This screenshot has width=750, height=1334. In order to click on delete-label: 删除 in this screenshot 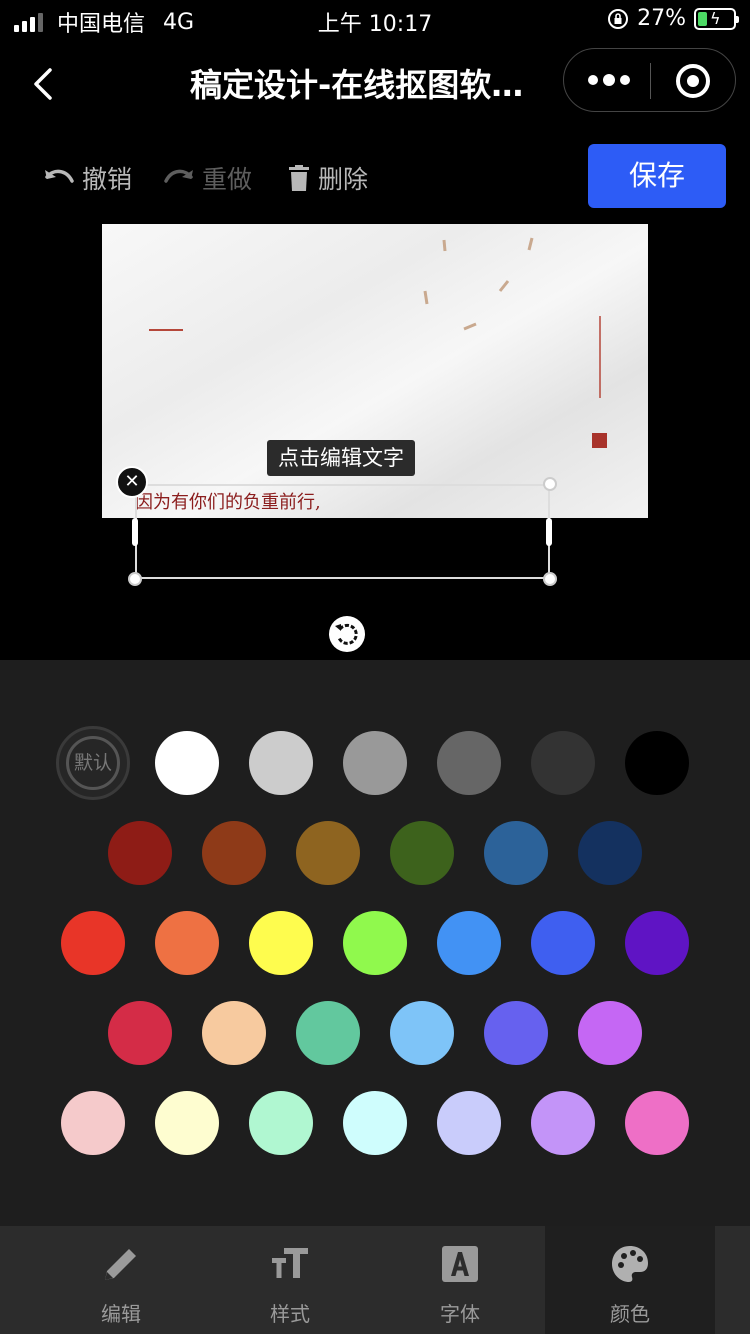, I will do `click(343, 179)`.